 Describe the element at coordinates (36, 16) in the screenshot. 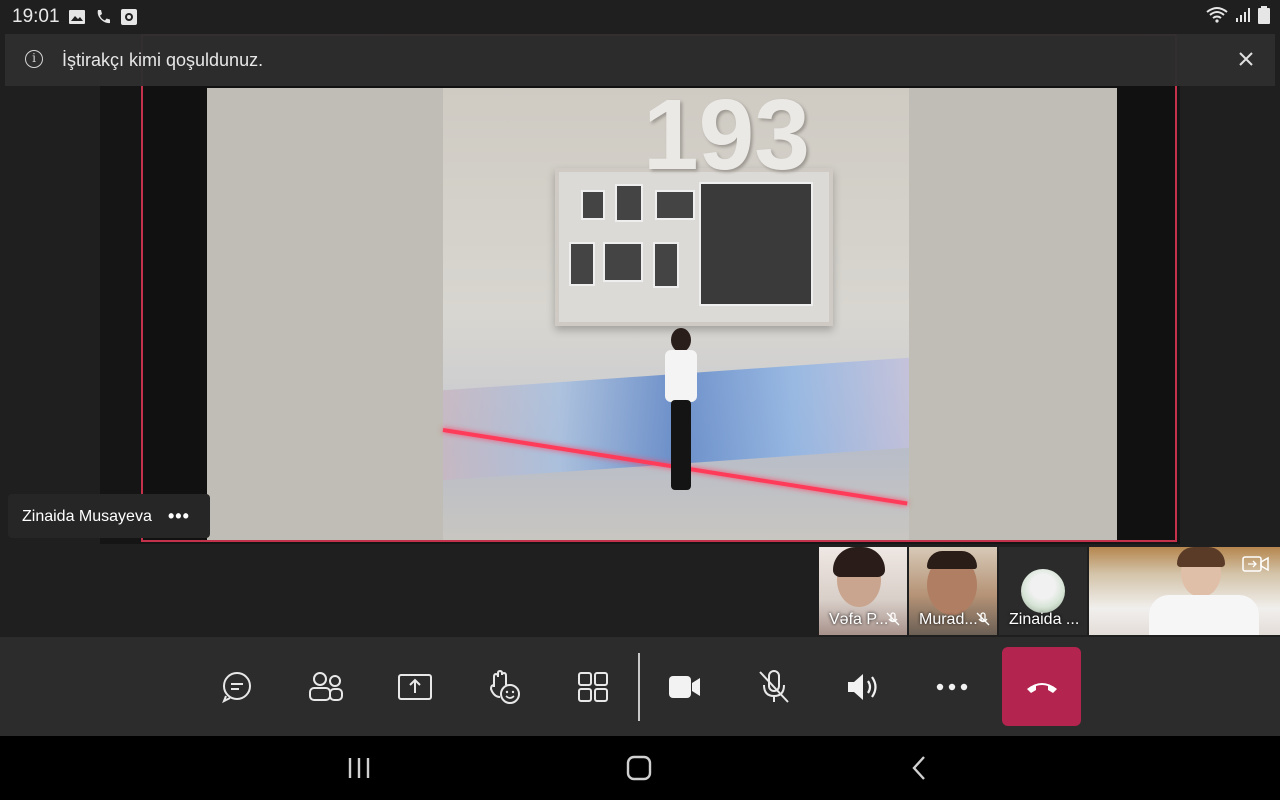

I see `status-time: 19:01` at that location.